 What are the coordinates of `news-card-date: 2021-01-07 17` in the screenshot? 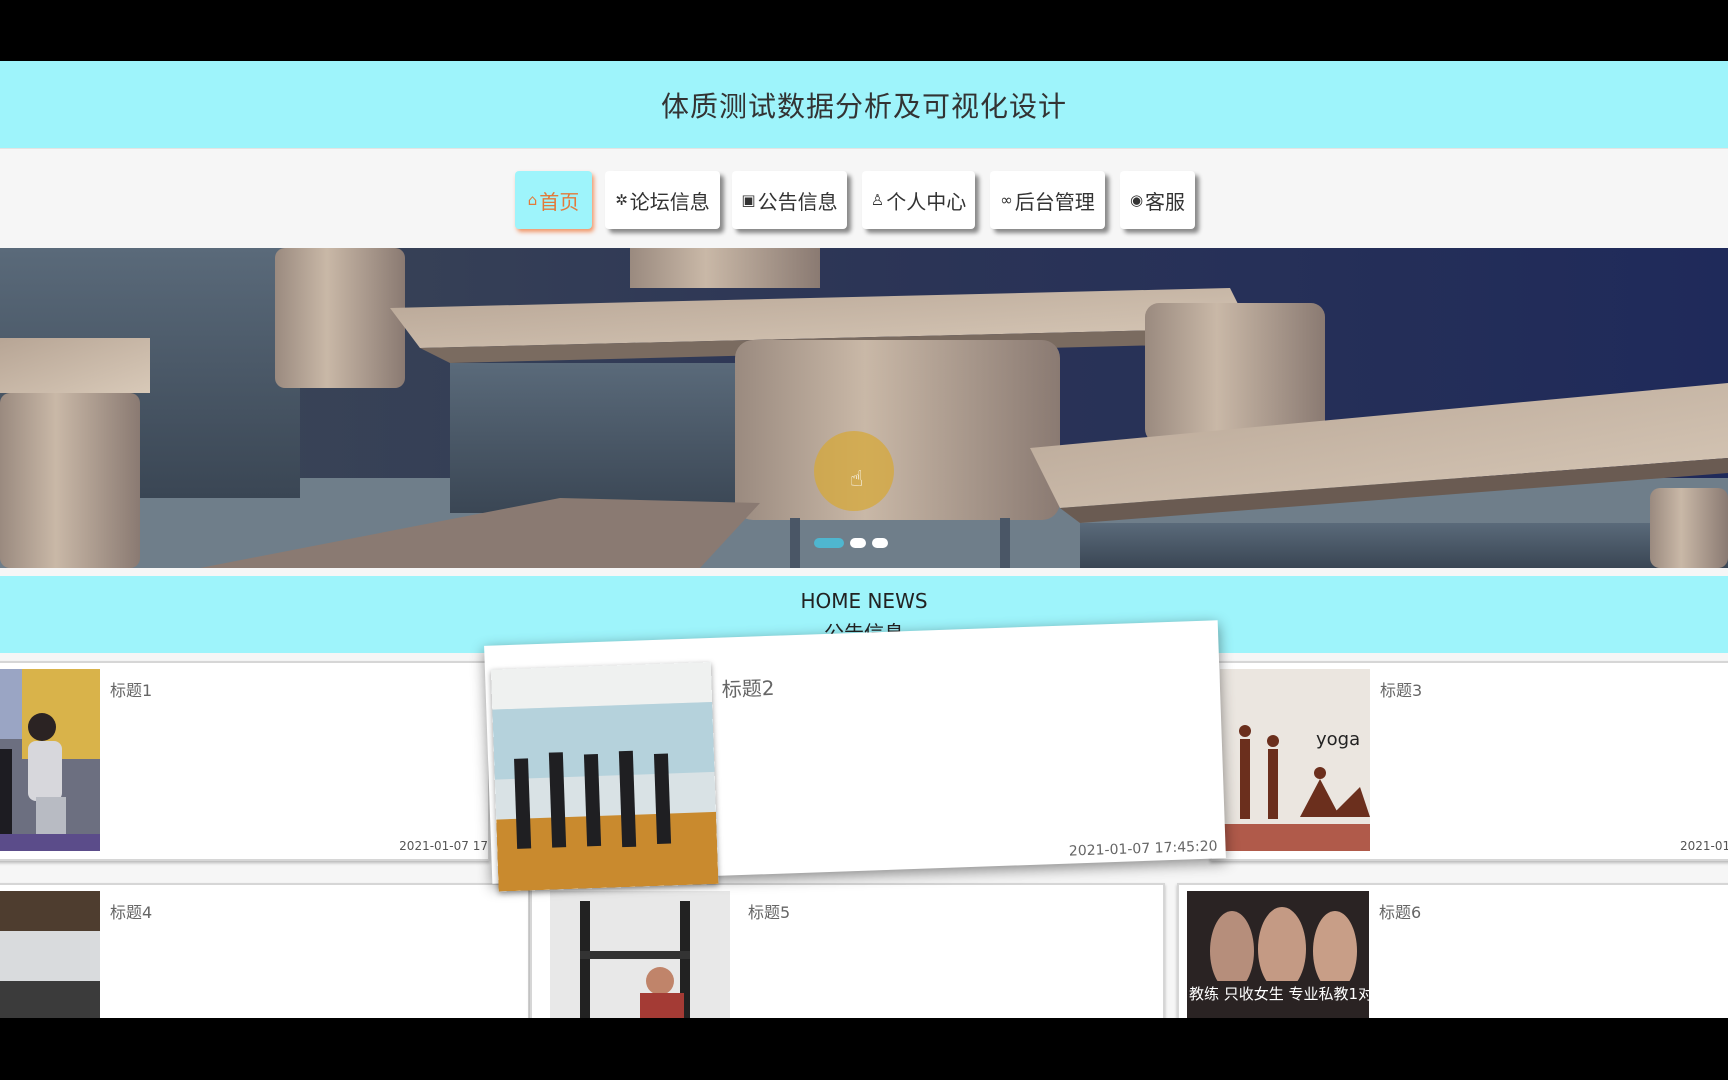 It's located at (443, 846).